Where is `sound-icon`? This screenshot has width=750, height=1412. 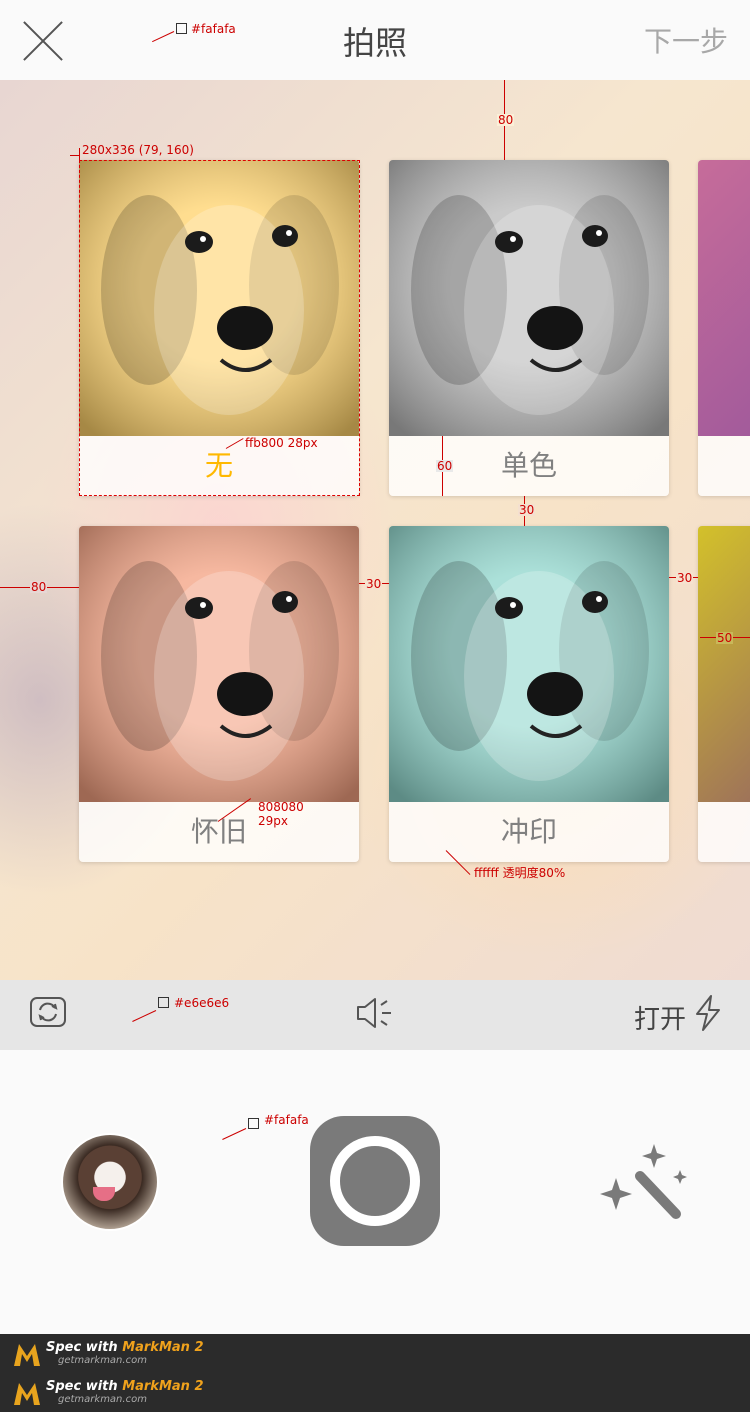 sound-icon is located at coordinates (375, 1013).